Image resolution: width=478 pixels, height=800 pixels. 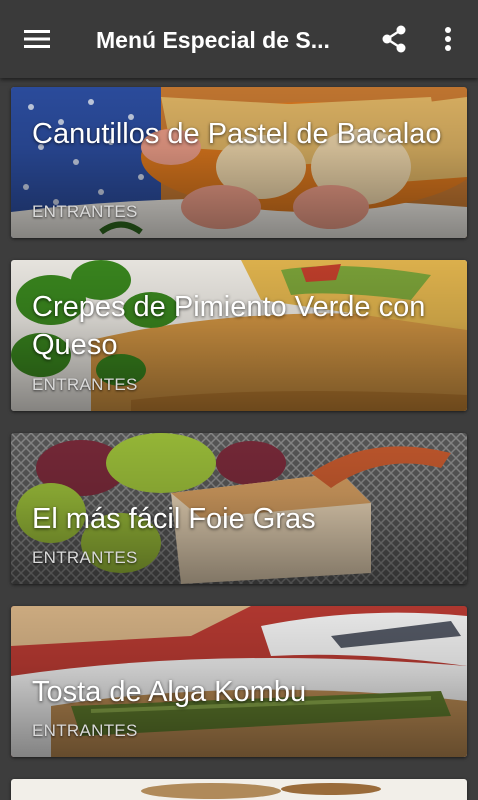 I want to click on recipe-card-partial, so click(x=239, y=789).